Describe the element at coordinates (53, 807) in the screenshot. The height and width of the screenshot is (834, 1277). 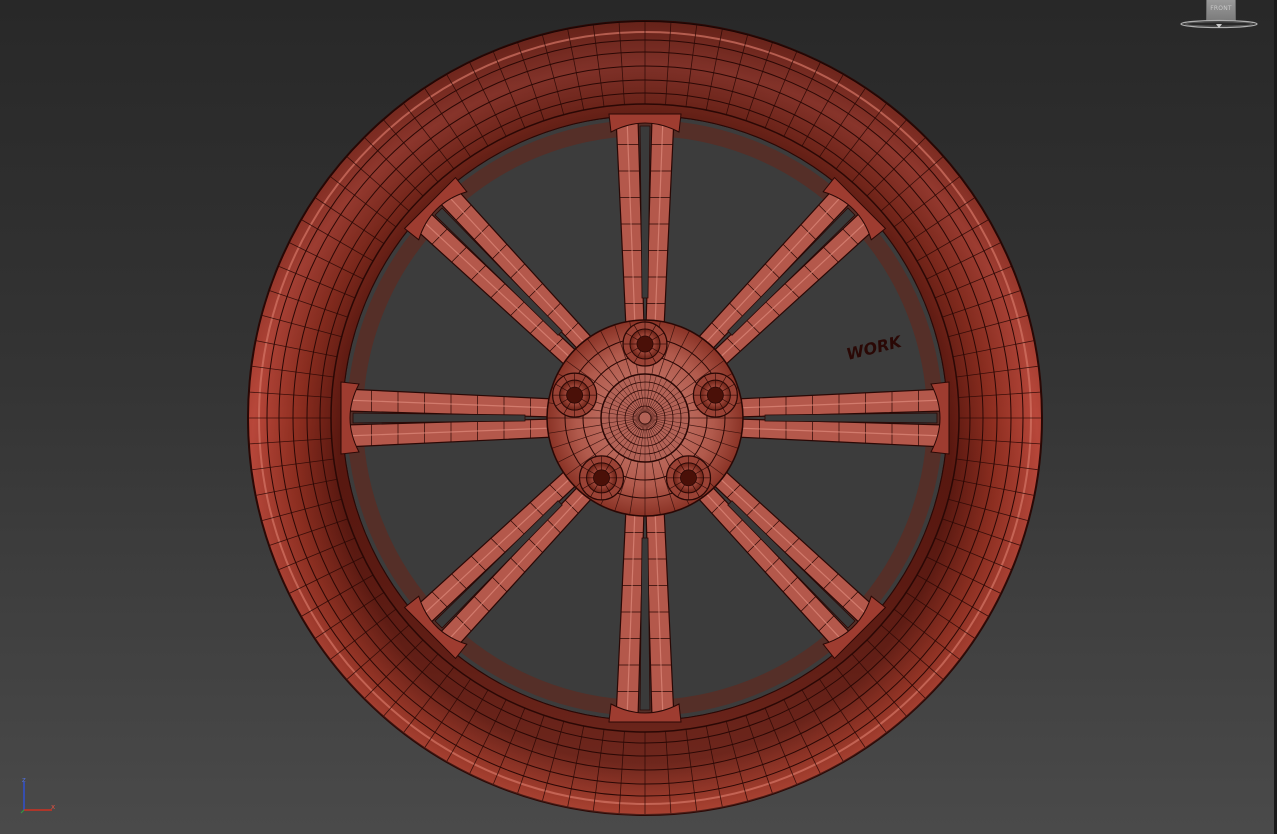
I see `x-axis-label: x` at that location.